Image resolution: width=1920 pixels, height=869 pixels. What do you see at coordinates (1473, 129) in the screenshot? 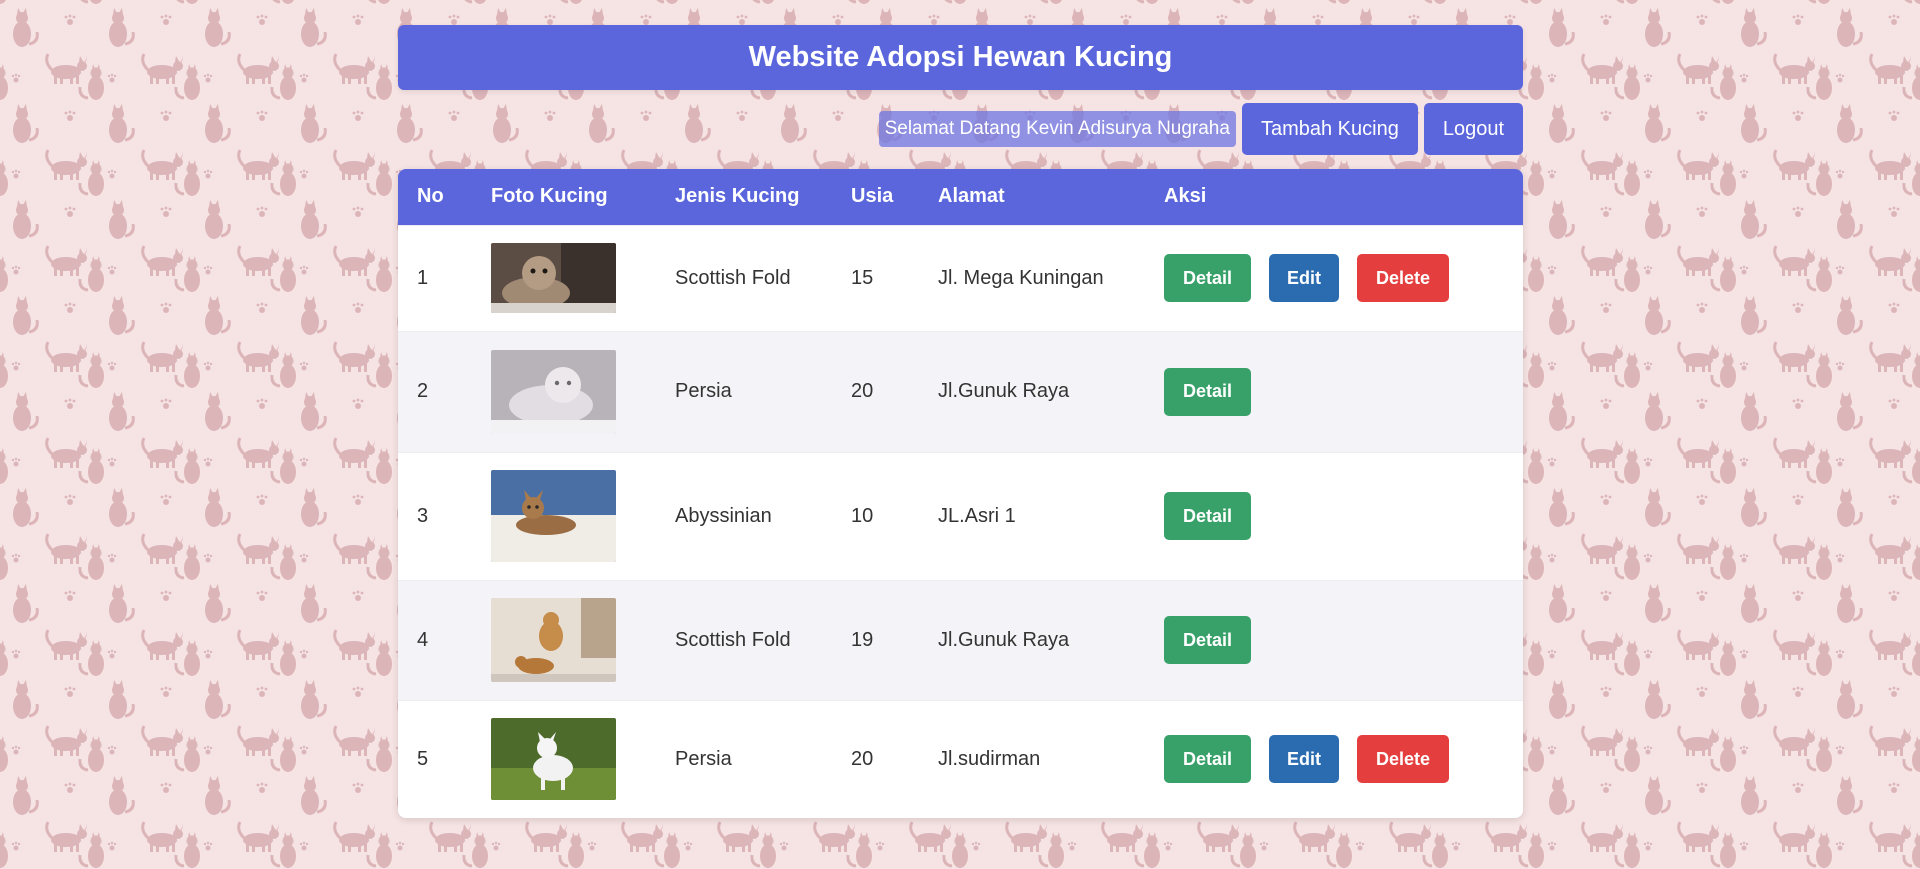
I see `logout-button: Logout` at bounding box center [1473, 129].